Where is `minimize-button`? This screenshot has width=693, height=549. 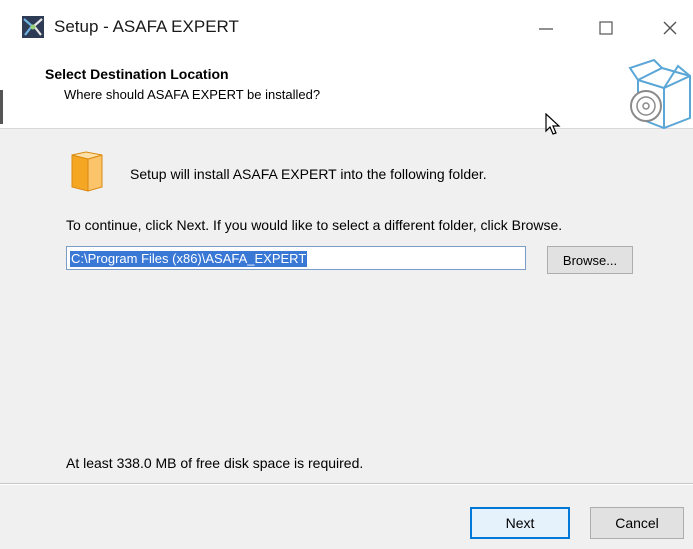
minimize-button is located at coordinates (546, 28).